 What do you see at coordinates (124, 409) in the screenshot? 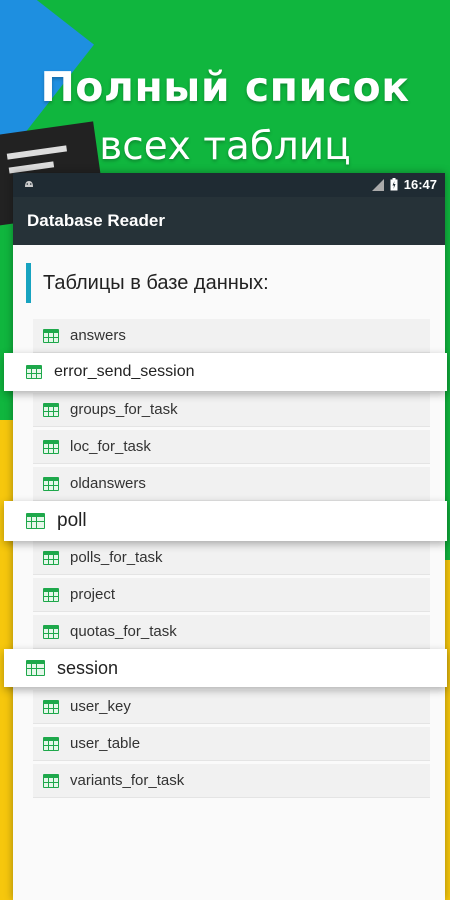
I see `table-name: groups_for_task` at bounding box center [124, 409].